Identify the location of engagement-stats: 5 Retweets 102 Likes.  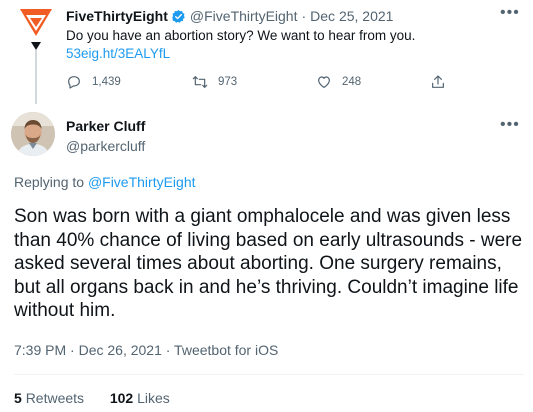
(92, 398).